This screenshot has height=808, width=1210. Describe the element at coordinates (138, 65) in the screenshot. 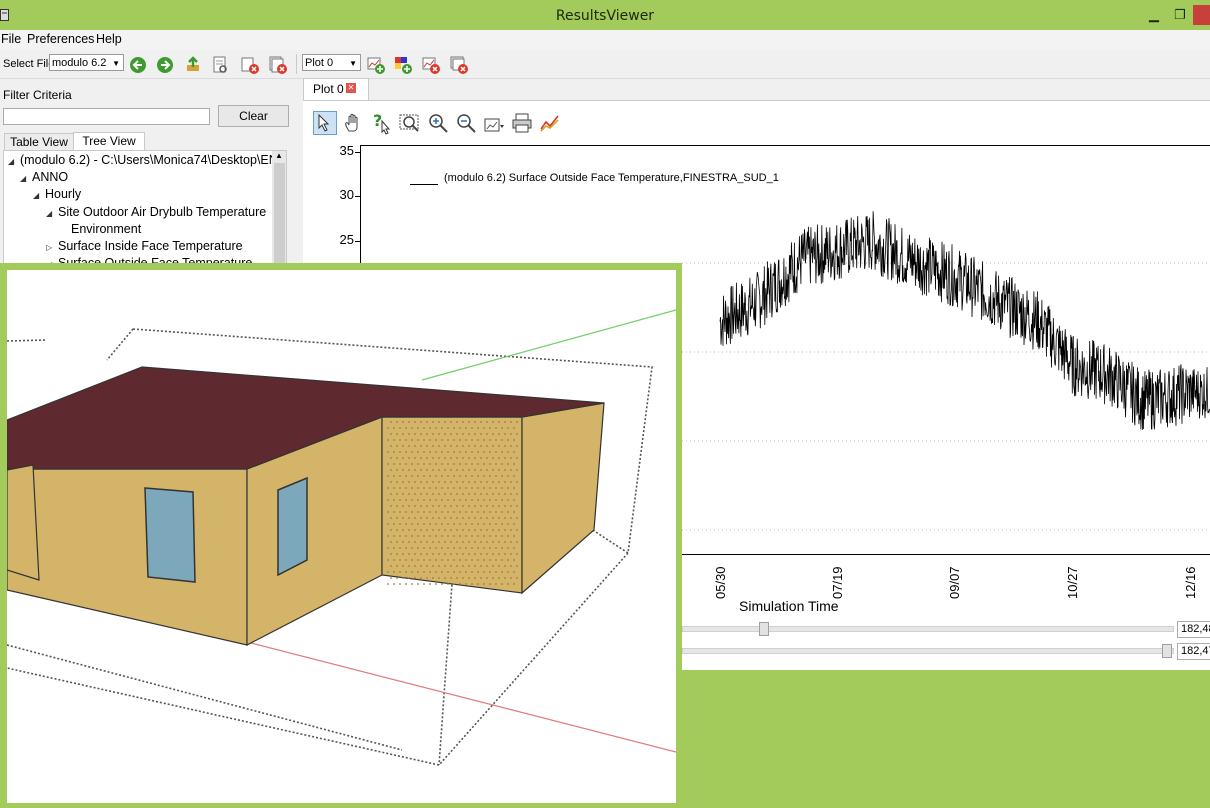

I see `back-arrow-icon` at that location.